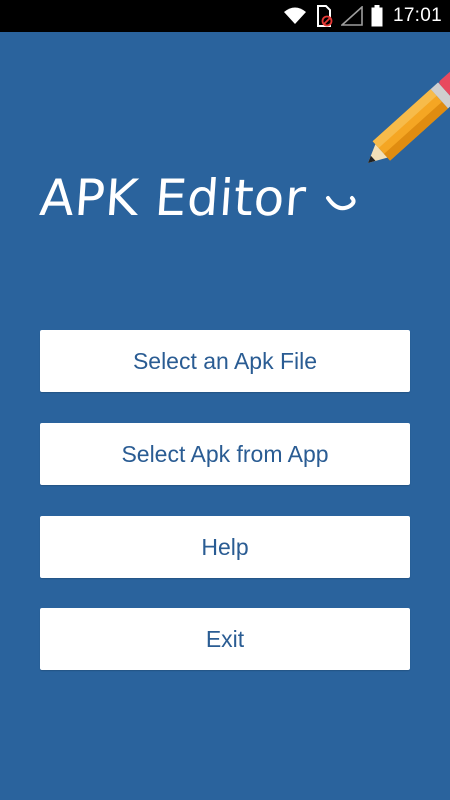  I want to click on signal-icon, so click(351, 16).